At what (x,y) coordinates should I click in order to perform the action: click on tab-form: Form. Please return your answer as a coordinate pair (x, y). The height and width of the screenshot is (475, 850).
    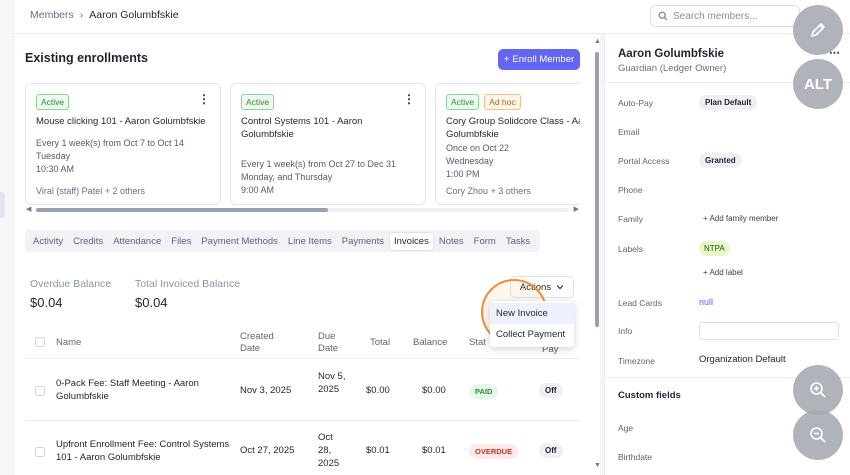
    Looking at the image, I should click on (485, 241).